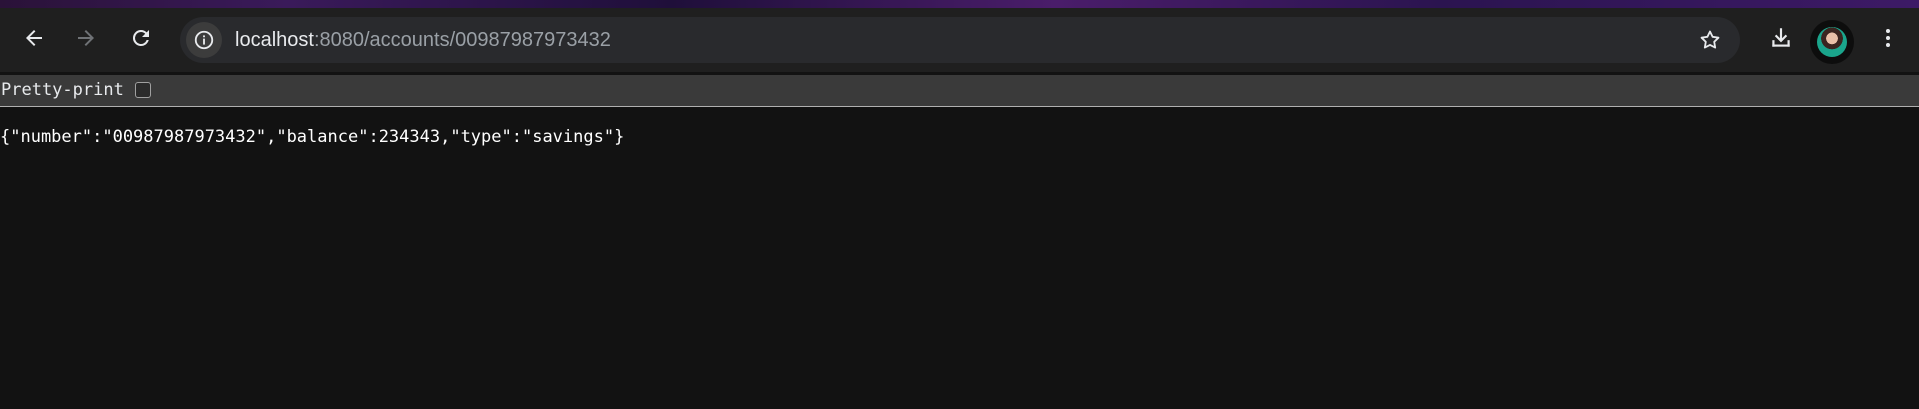 The width and height of the screenshot is (1919, 409). What do you see at coordinates (143, 90) in the screenshot?
I see `pretty-print-checkbox` at bounding box center [143, 90].